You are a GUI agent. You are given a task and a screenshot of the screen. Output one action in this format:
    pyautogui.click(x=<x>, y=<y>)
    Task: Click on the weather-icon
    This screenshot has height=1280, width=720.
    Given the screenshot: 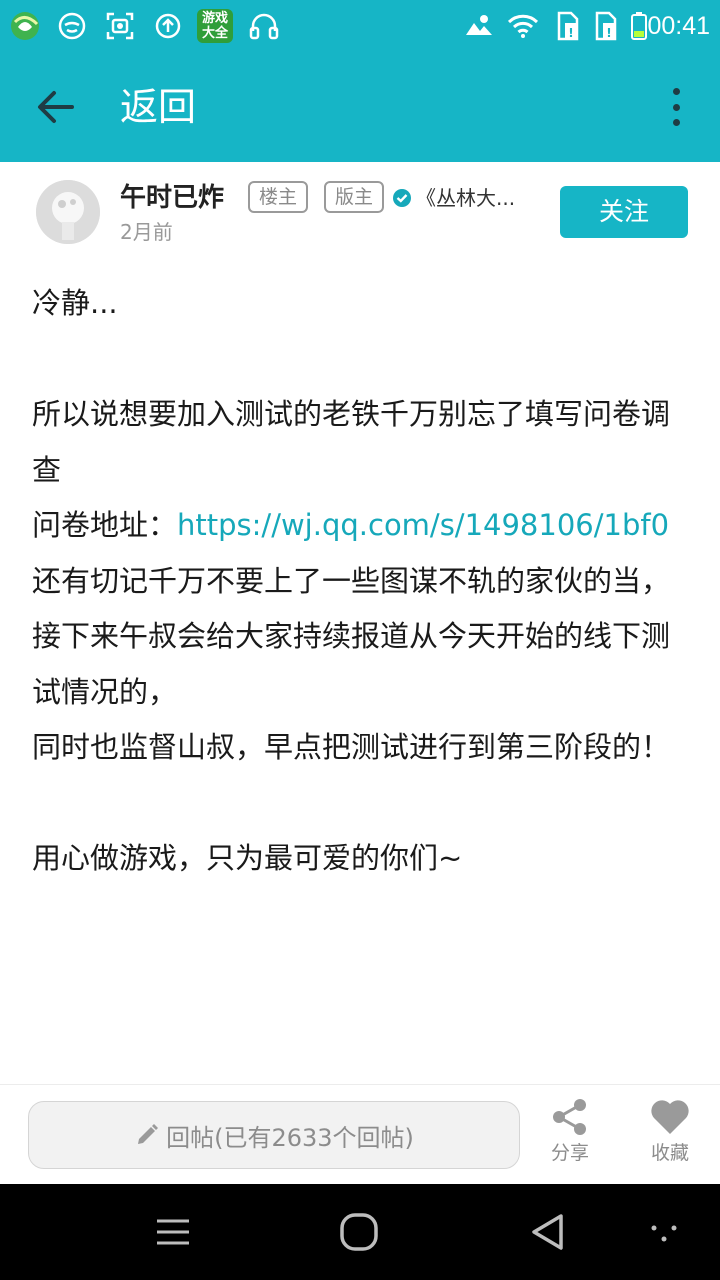 What is the action you would take?
    pyautogui.click(x=479, y=26)
    